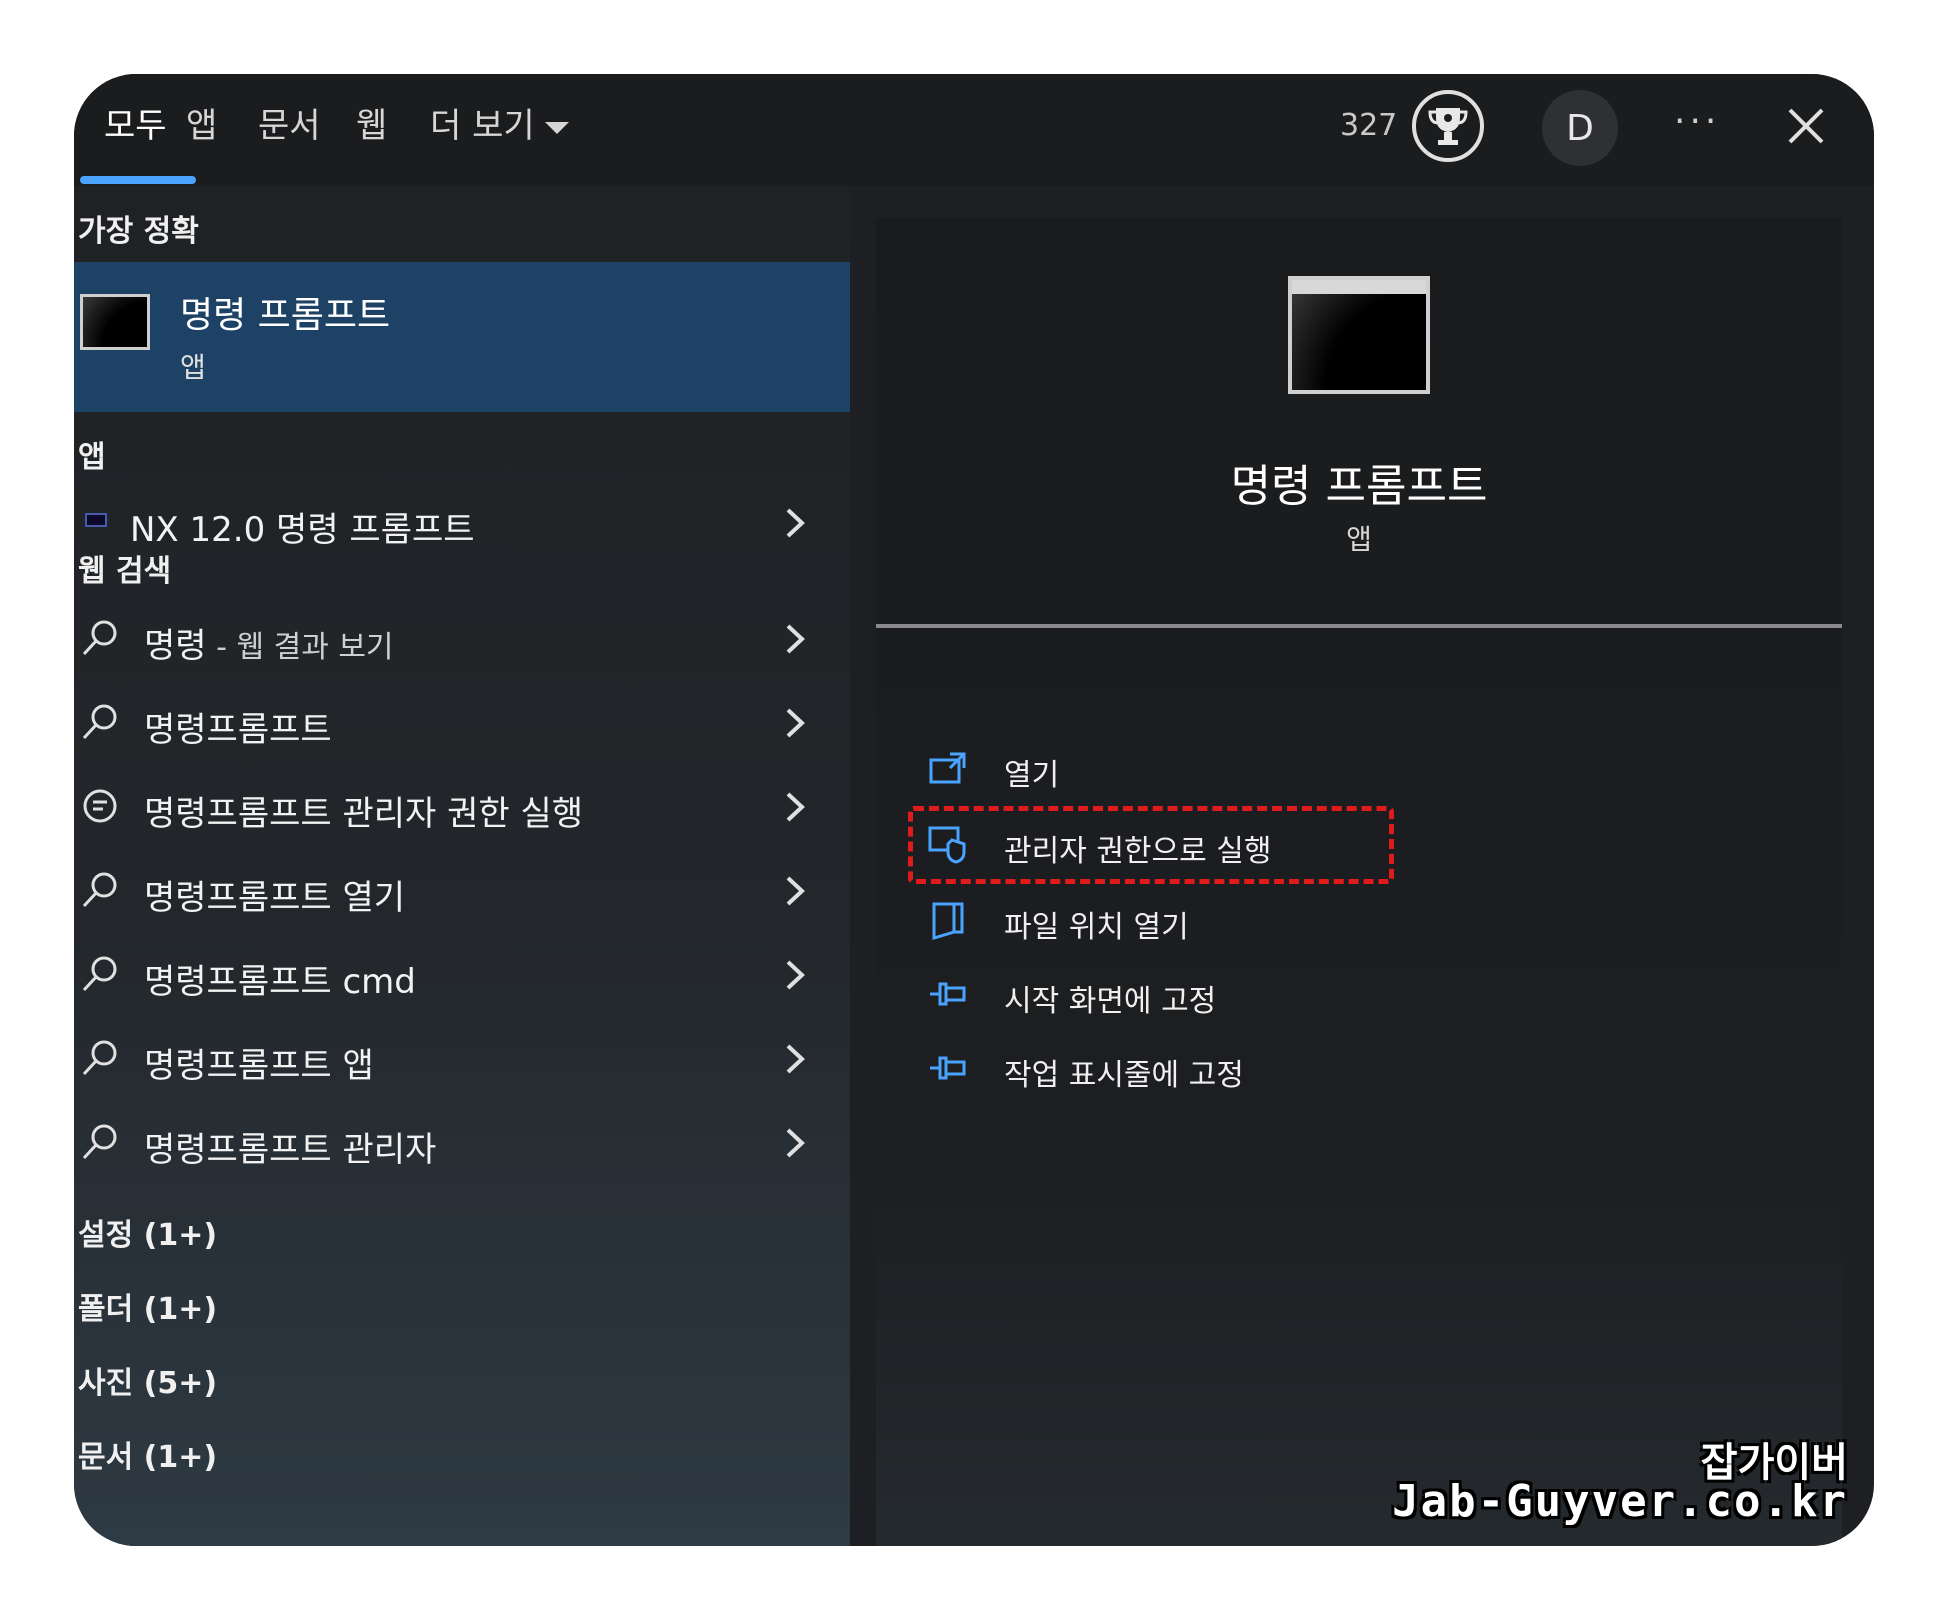  Describe the element at coordinates (1278, 1068) in the screenshot. I see `action-pin-to-taskbar: 작업 표시줄에 고정` at that location.